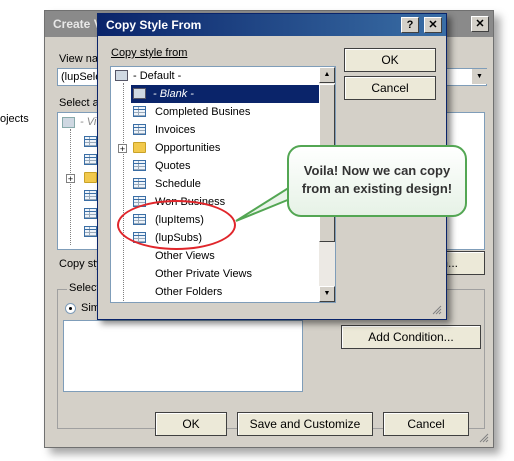 The width and height of the screenshot is (514, 461). I want to click on copy-style-title-buttons: ? ✕, so click(420, 25).